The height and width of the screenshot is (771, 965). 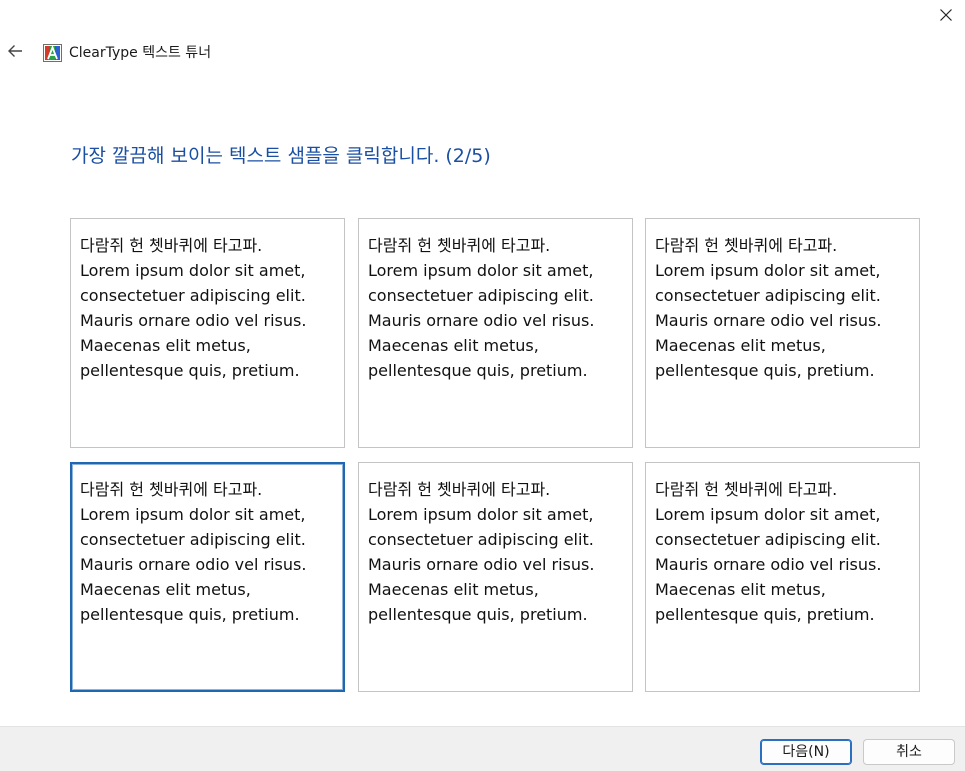 What do you see at coordinates (806, 752) in the screenshot?
I see `next-button: 다음(N)` at bounding box center [806, 752].